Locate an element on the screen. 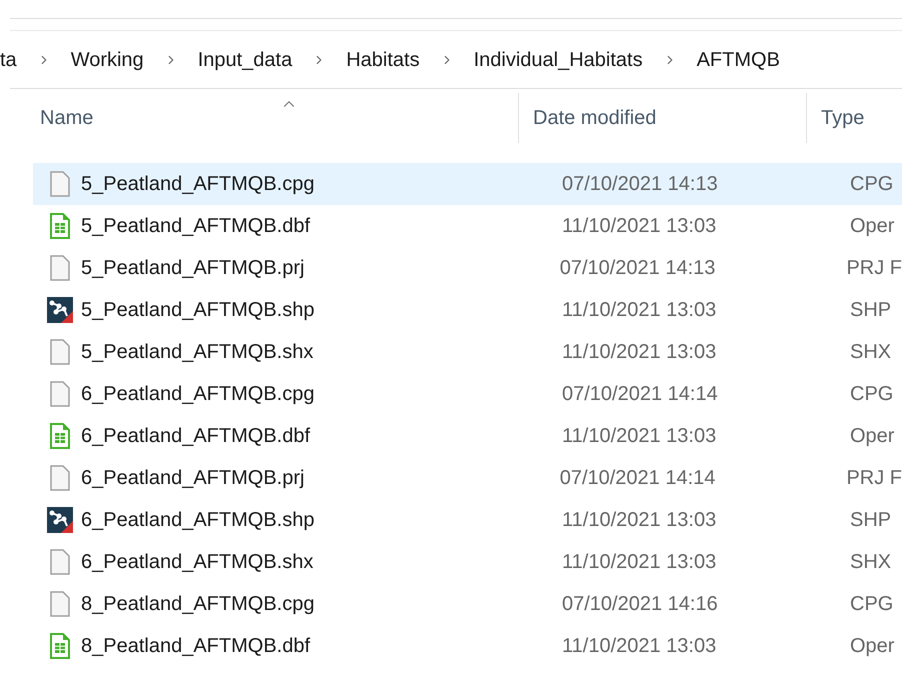 The height and width of the screenshot is (677, 902). file-row: 6_Peatland_AFTMQB.shp 11/10/2021 13:03 SHP is located at coordinates (467, 520).